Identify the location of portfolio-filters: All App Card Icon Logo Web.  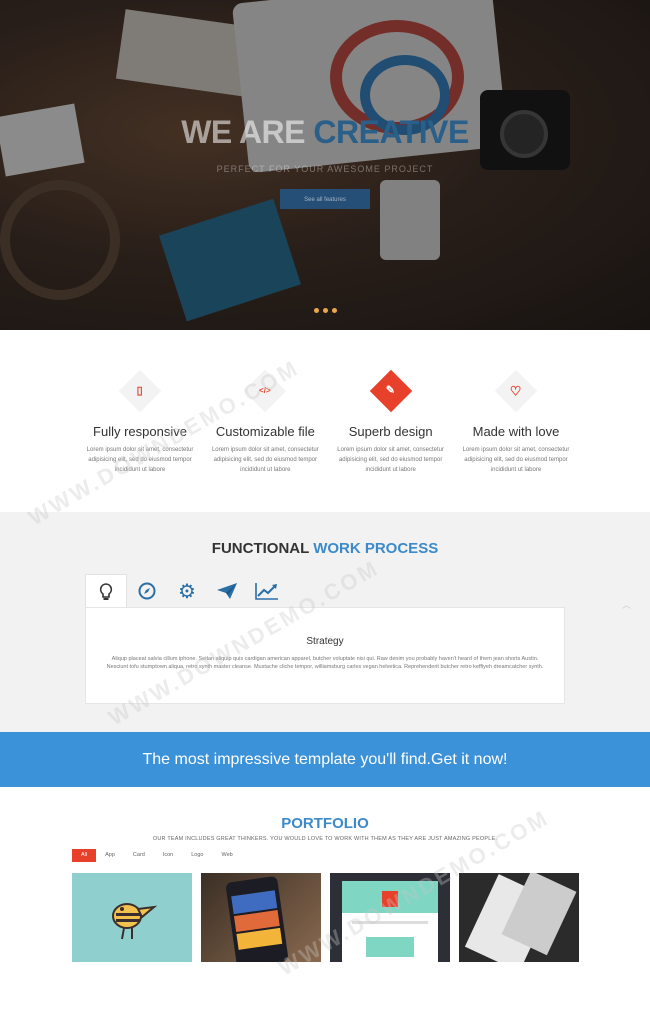
(157, 855).